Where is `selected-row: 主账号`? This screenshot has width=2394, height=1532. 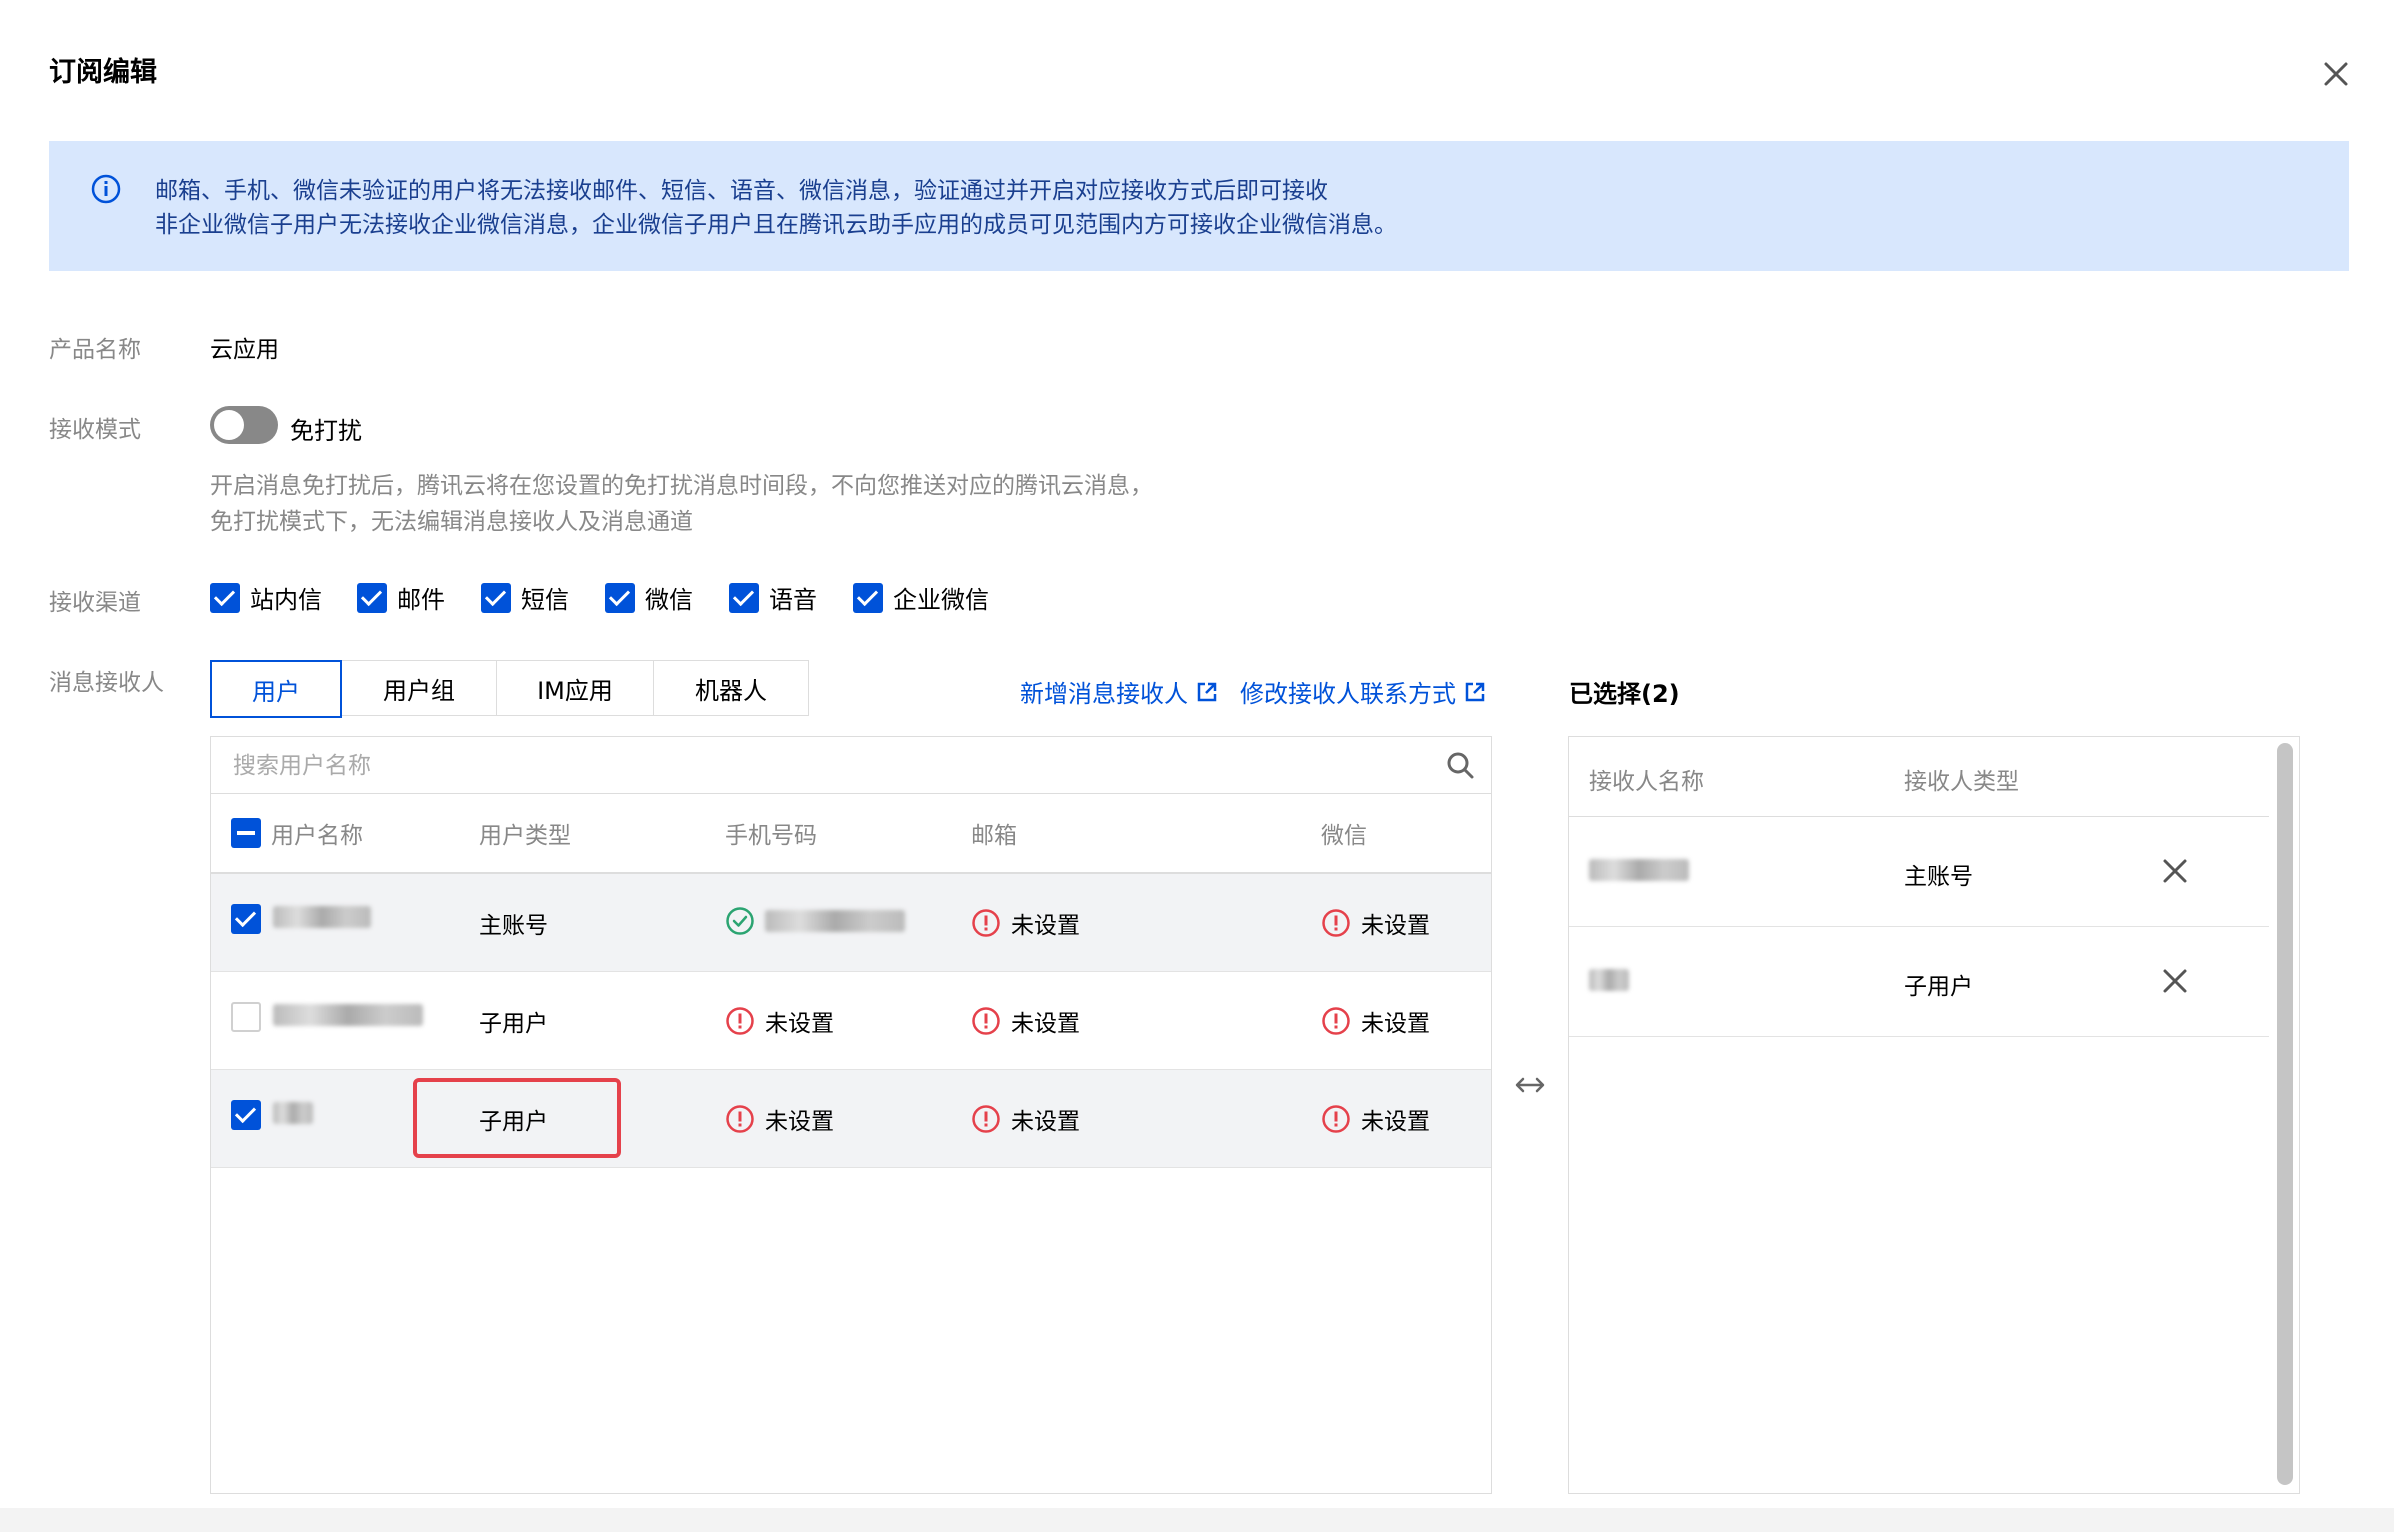
selected-row: 主账号 is located at coordinates (1919, 872).